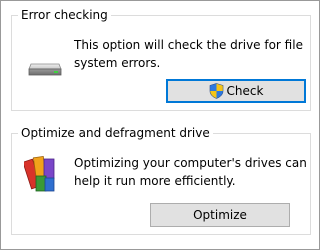  I want to click on hard-drive-icon, so click(45, 69).